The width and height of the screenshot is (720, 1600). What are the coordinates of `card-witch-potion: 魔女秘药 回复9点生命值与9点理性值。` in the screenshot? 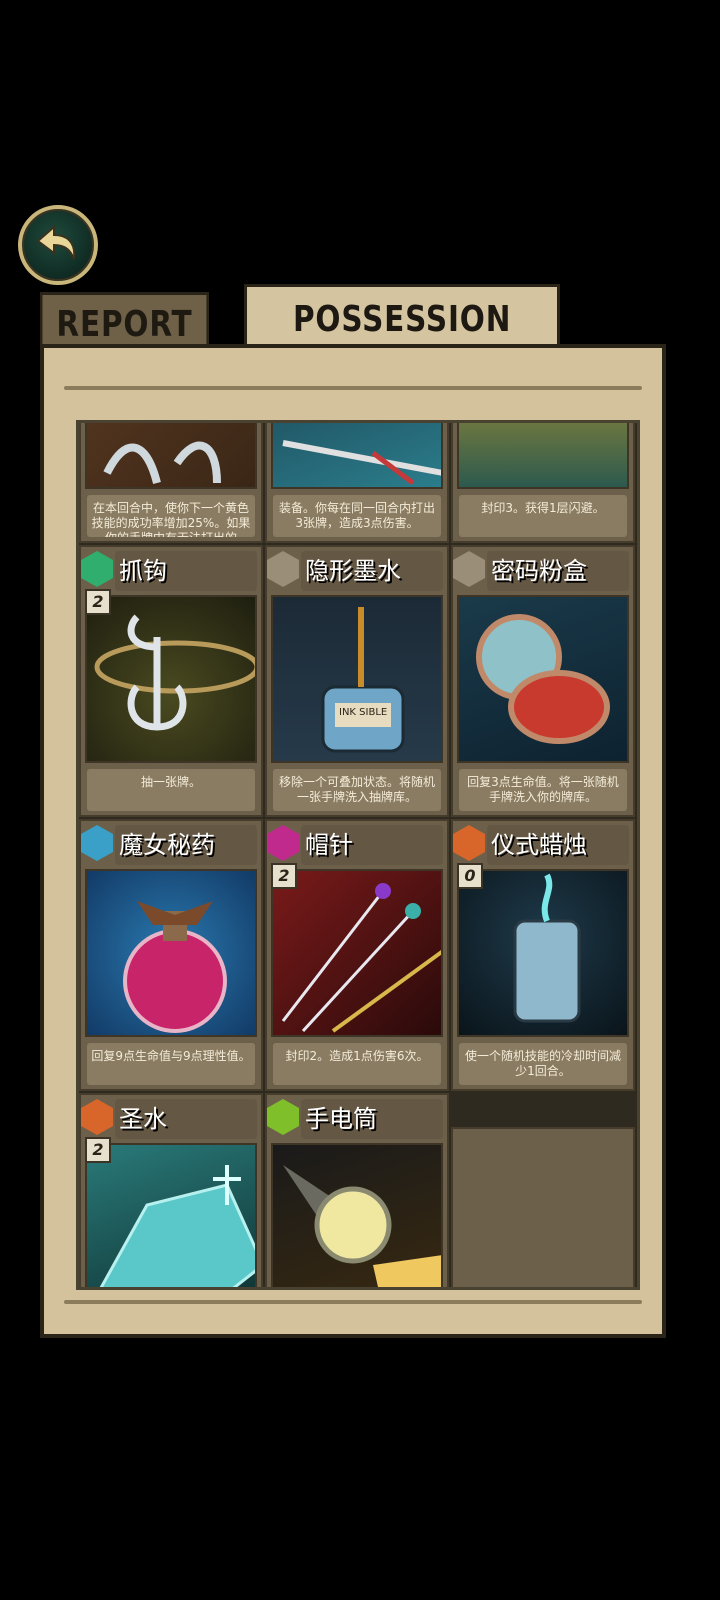 It's located at (171, 955).